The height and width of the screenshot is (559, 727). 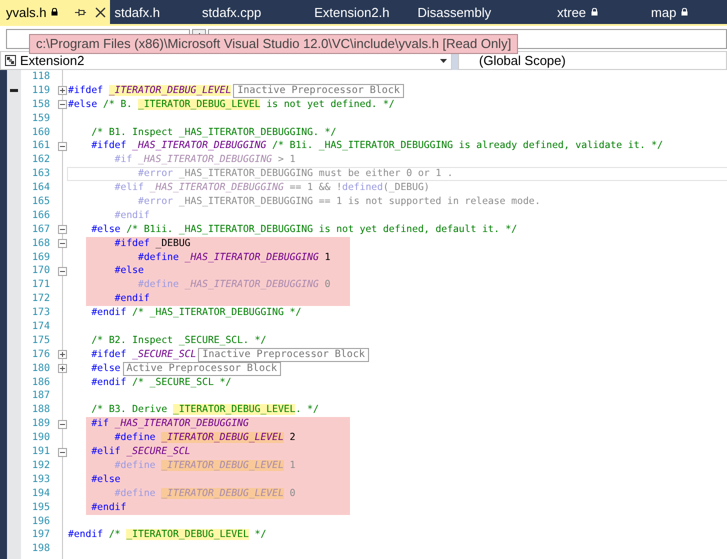 What do you see at coordinates (304, 229) in the screenshot?
I see `code-line: #else /* B1ii. _HAS_ITERATOR_DEBUGGING is not yet defined, default it. */` at bounding box center [304, 229].